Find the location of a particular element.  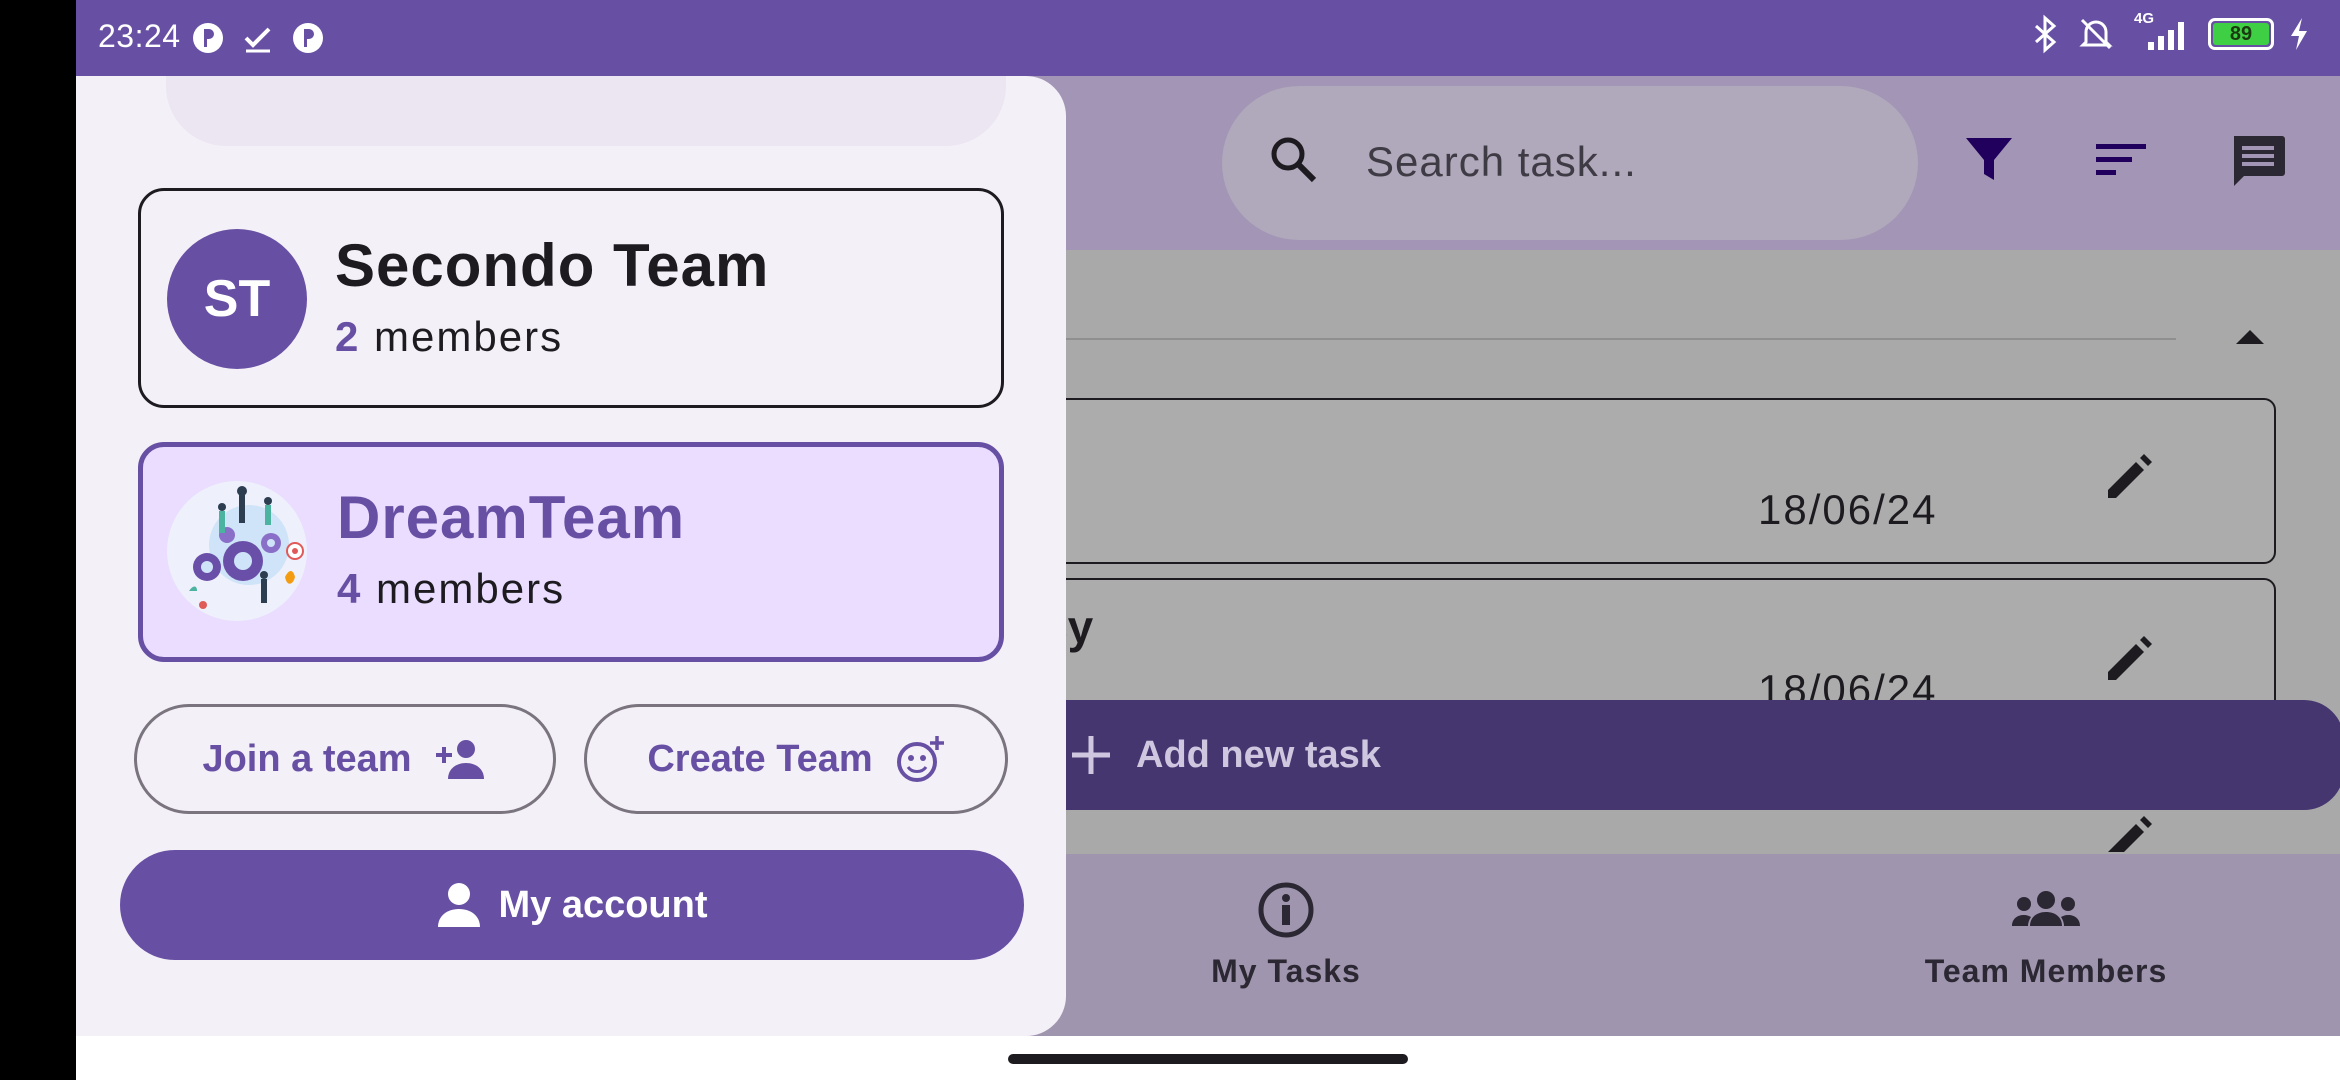

gesture-area is located at coordinates (1208, 1058).